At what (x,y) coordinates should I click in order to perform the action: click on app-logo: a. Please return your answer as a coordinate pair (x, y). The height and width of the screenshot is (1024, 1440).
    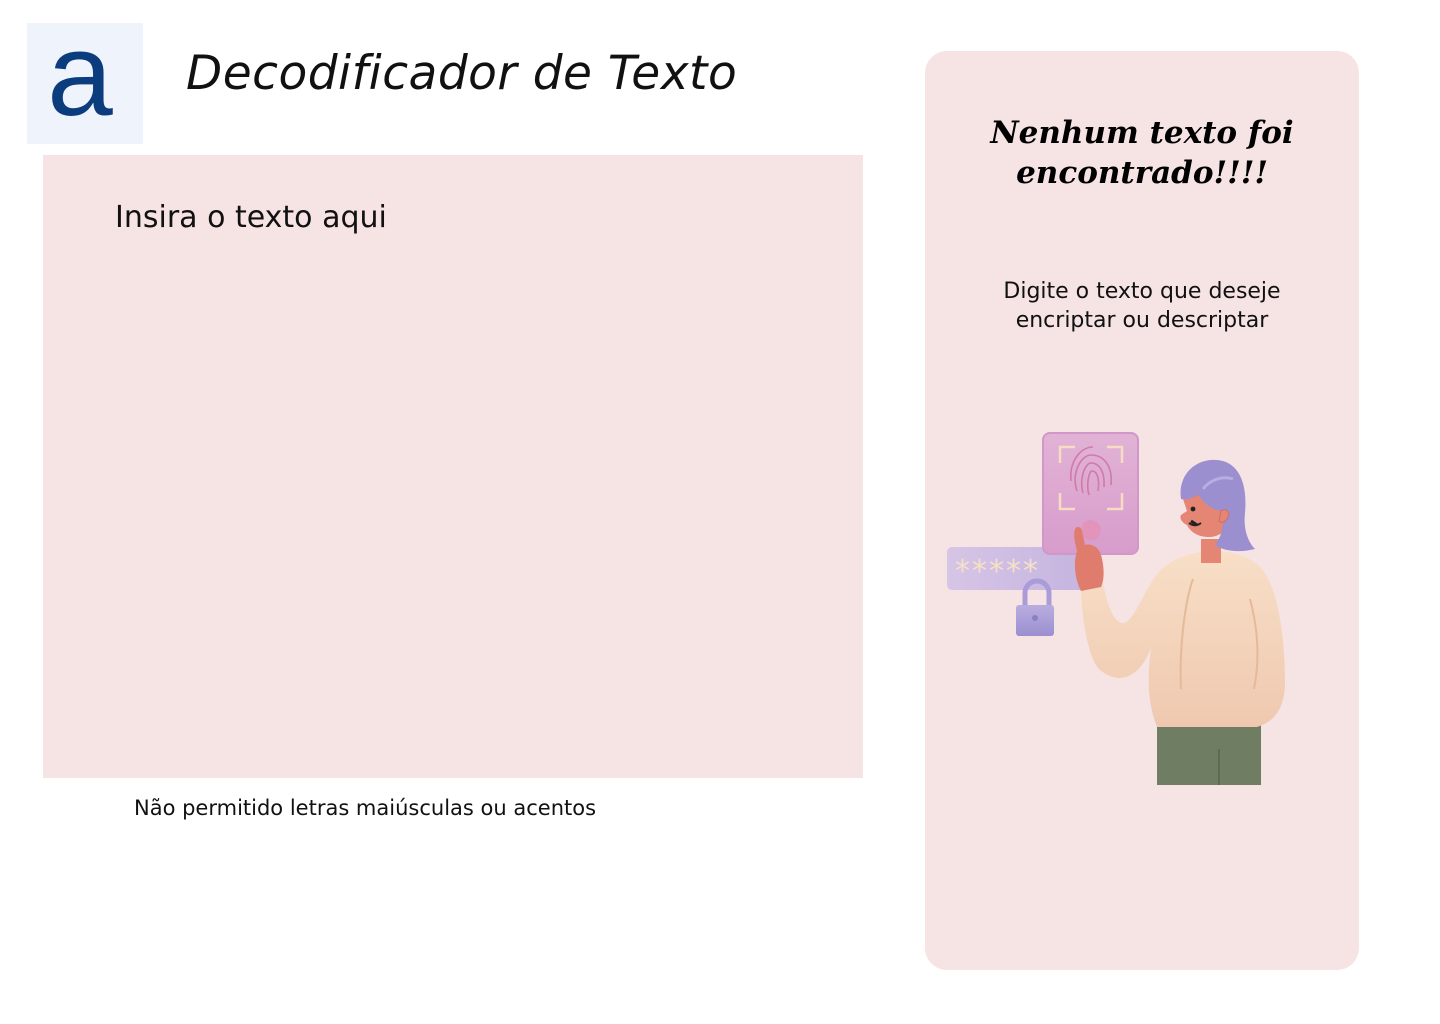
    Looking at the image, I should click on (85, 80).